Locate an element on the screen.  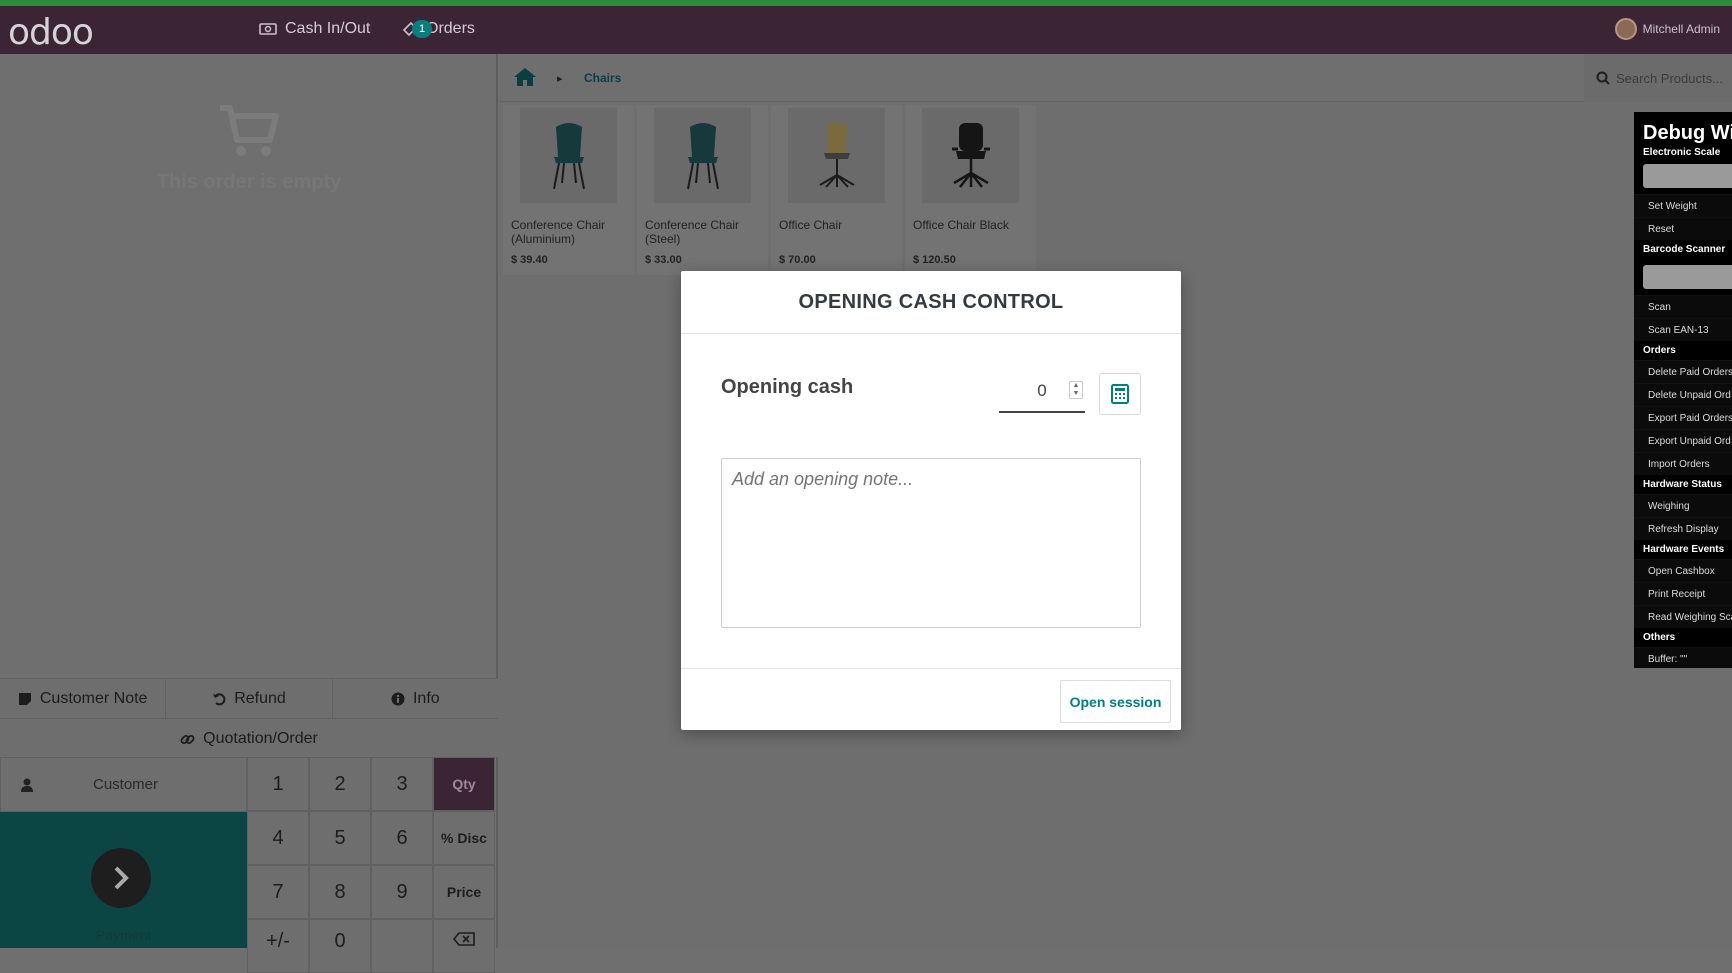
opening-cash-value: 0 is located at coordinates (1042, 390).